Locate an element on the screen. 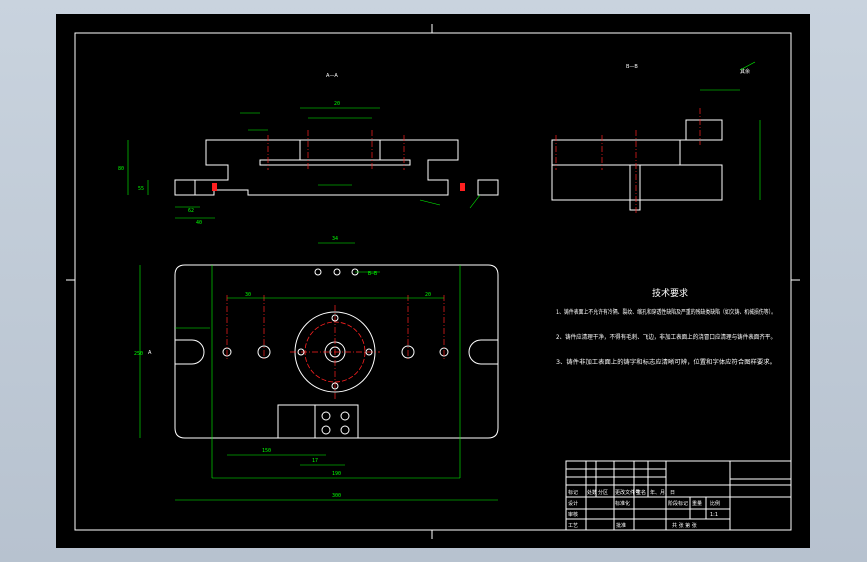 This screenshot has width=867, height=562. svg-text: 标准化 is located at coordinates (622, 503).